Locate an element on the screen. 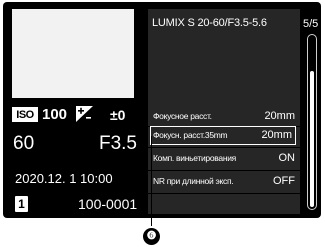  vignetting-compensation-row: Комп. виньетирования ON is located at coordinates (223, 158).